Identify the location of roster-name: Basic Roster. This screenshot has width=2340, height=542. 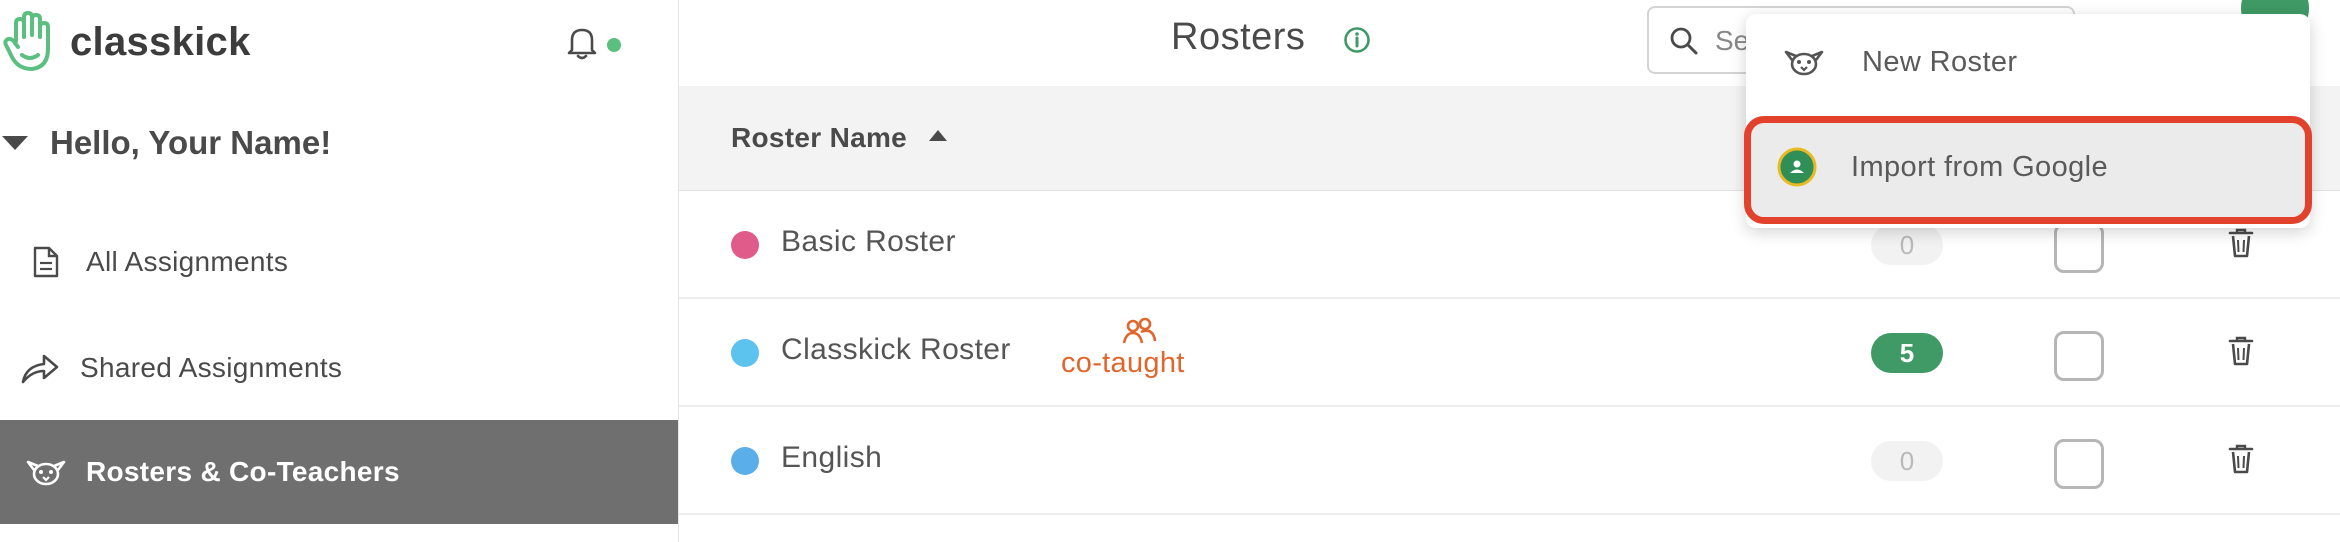
(868, 242).